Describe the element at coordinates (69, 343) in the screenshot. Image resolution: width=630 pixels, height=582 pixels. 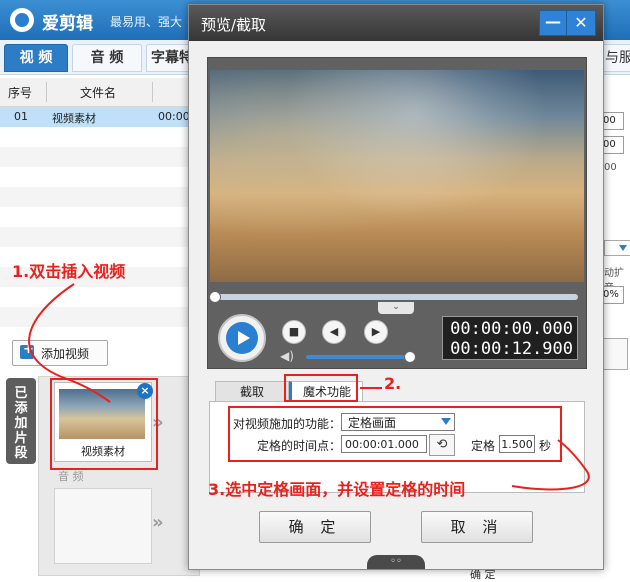
I see `annotation-arrow-step1` at that location.